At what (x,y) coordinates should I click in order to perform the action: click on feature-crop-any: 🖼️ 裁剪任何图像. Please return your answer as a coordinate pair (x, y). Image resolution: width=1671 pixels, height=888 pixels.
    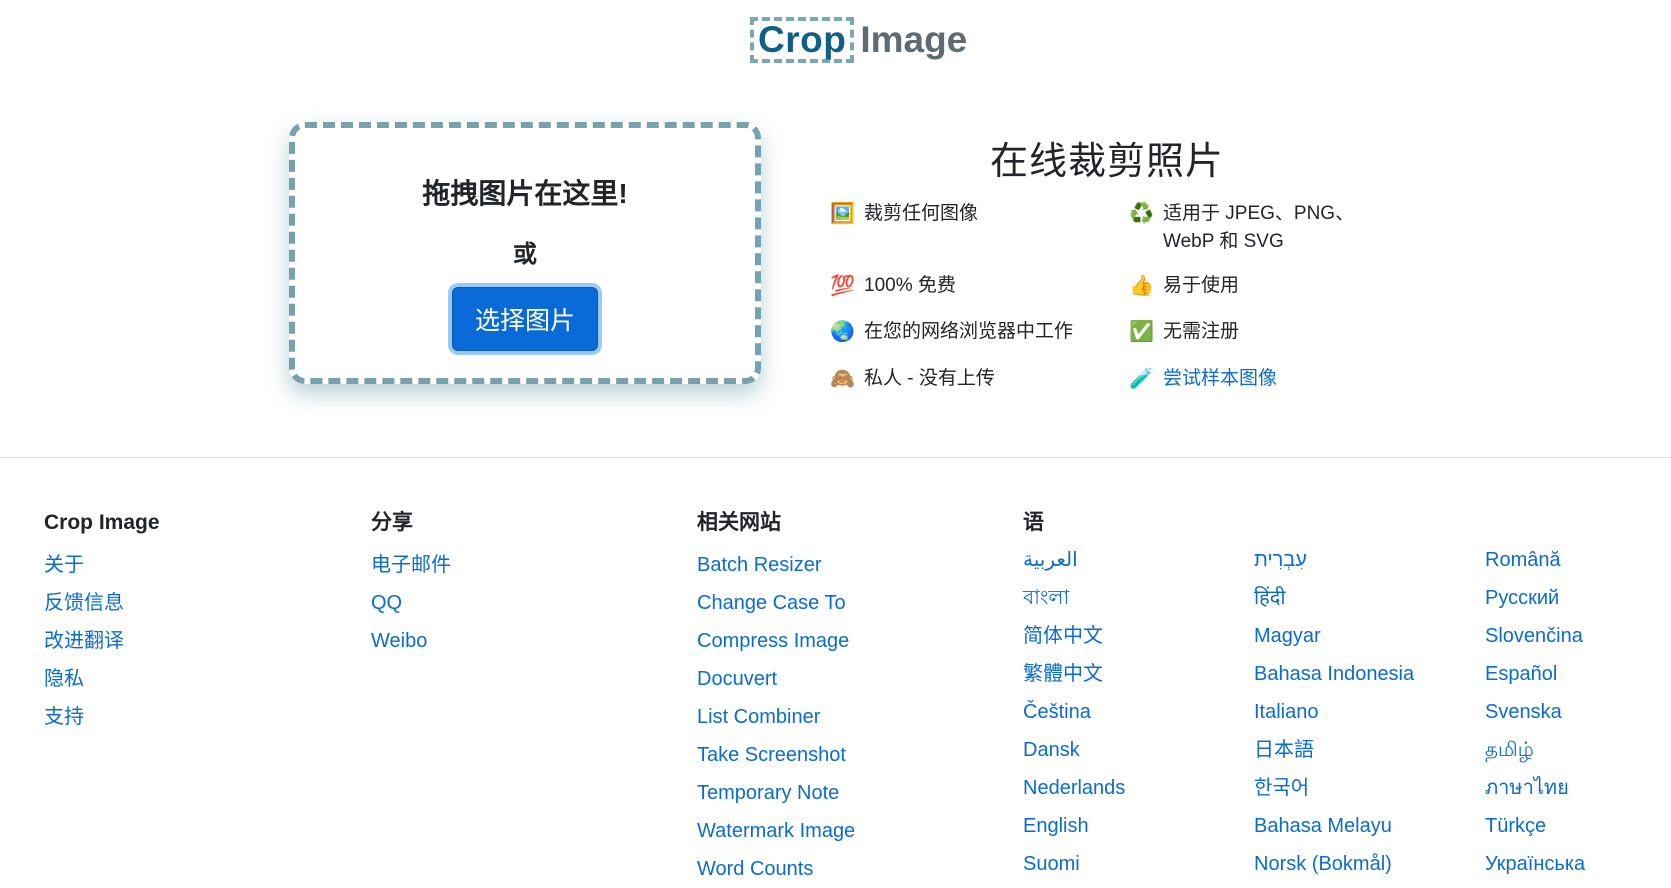
    Looking at the image, I should click on (904, 214).